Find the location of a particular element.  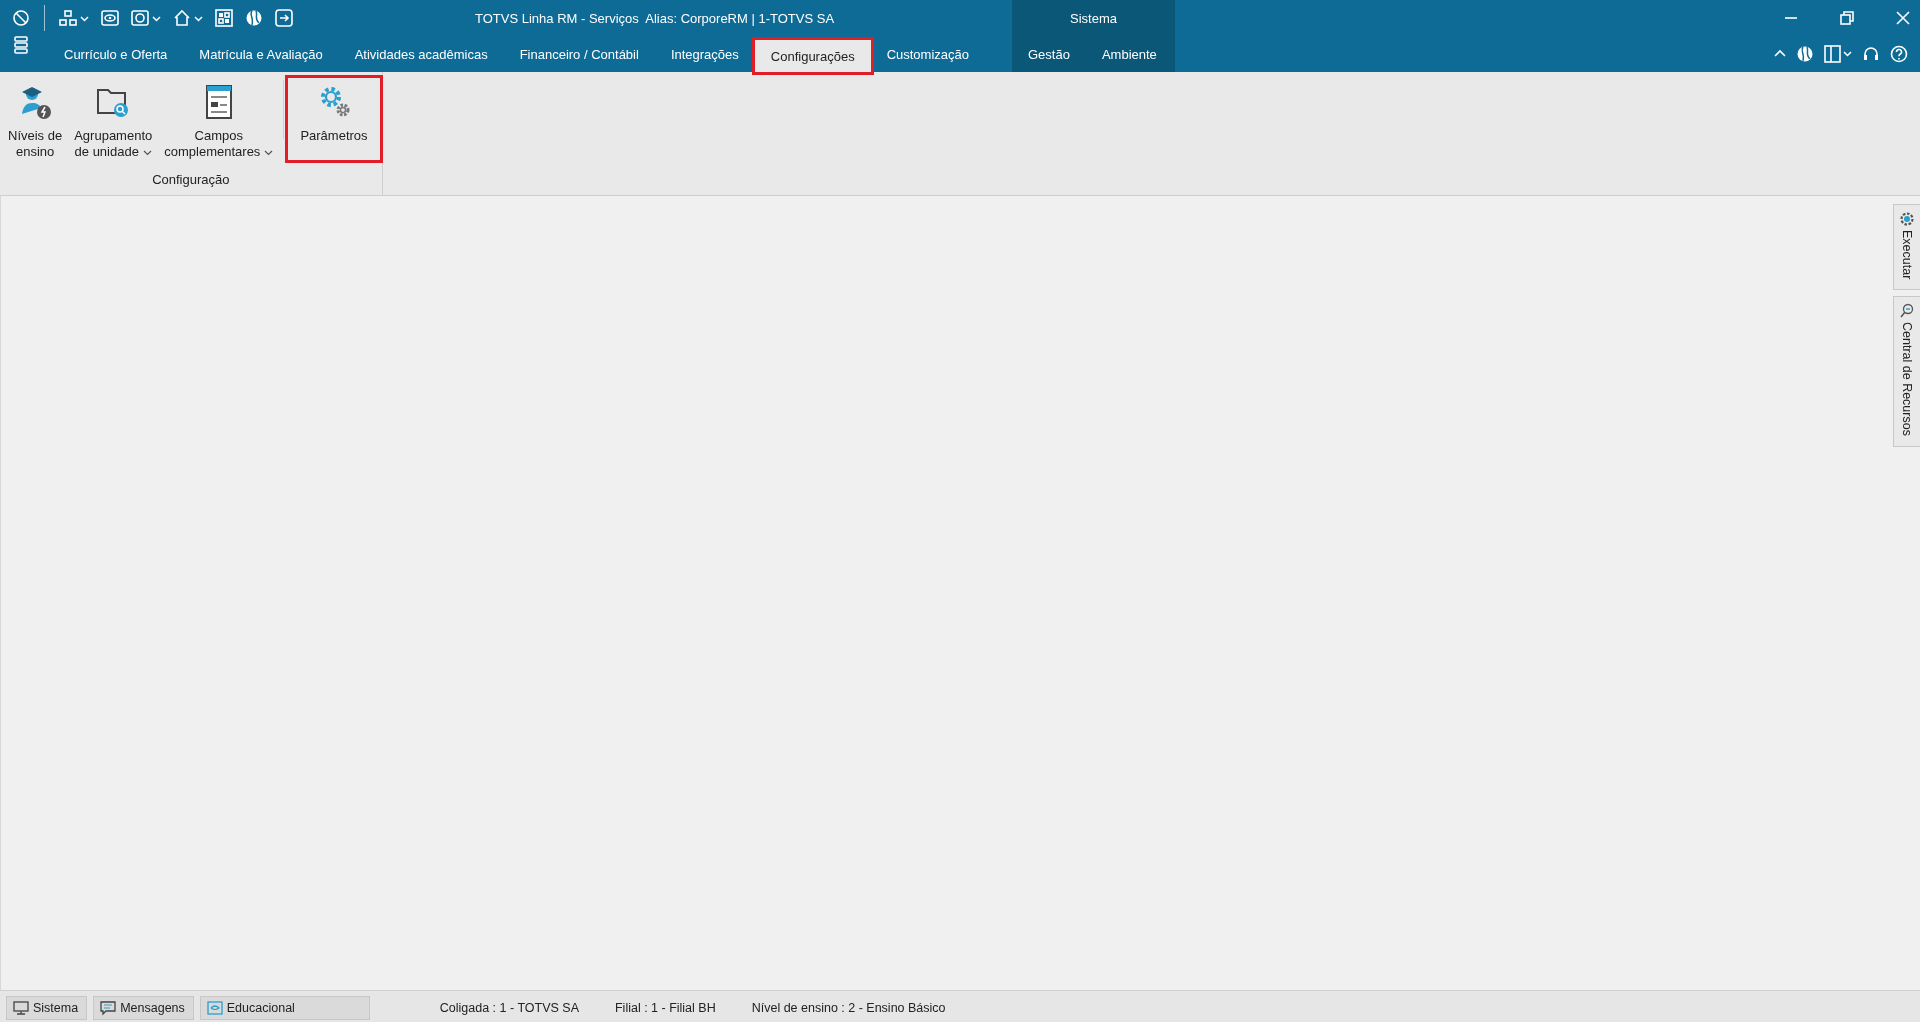

search-icon is located at coordinates (1907, 311).